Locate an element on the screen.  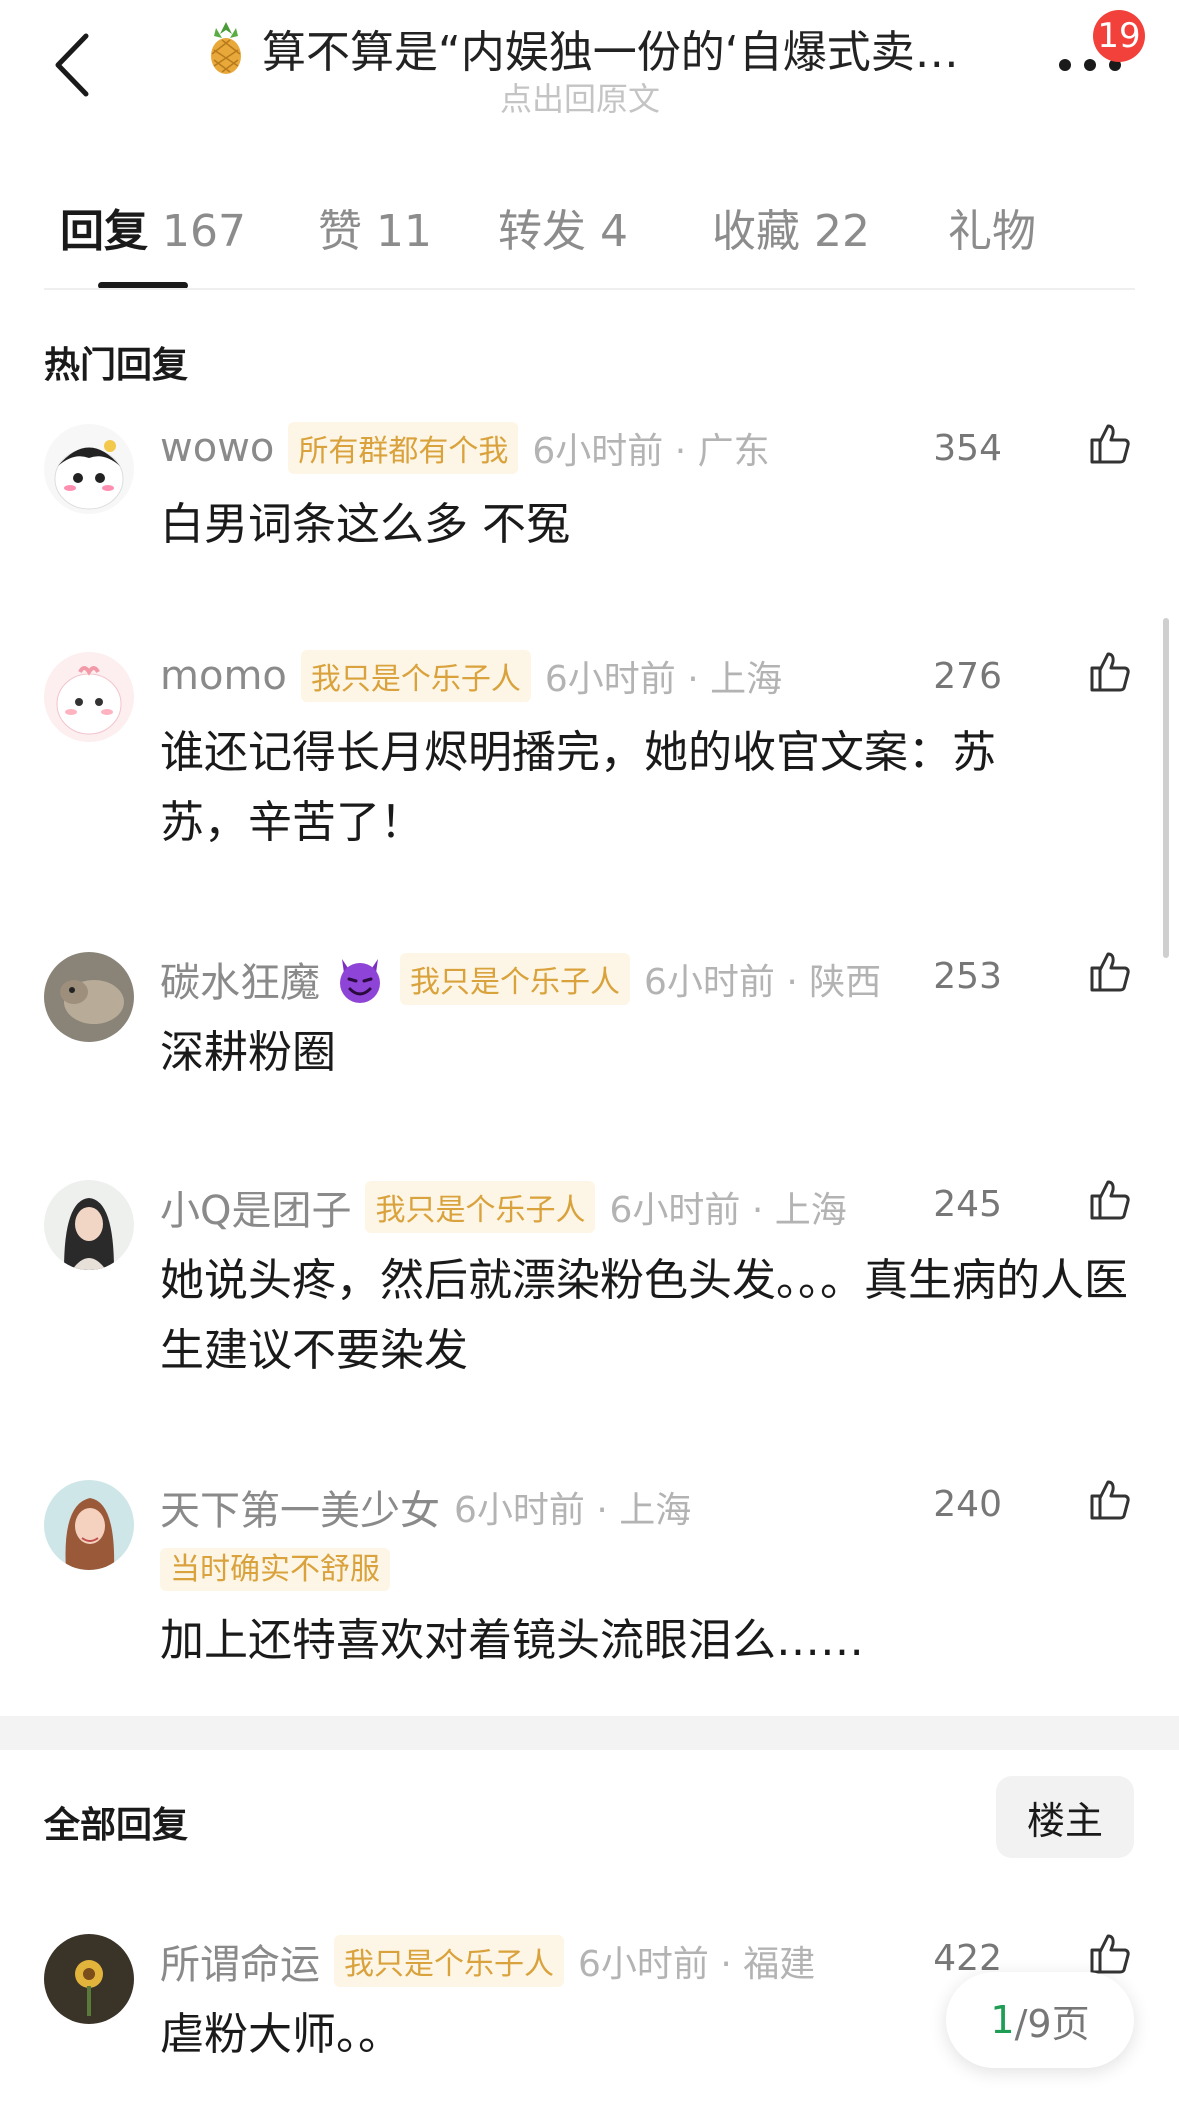
tab-count: 22 is located at coordinates (842, 231).